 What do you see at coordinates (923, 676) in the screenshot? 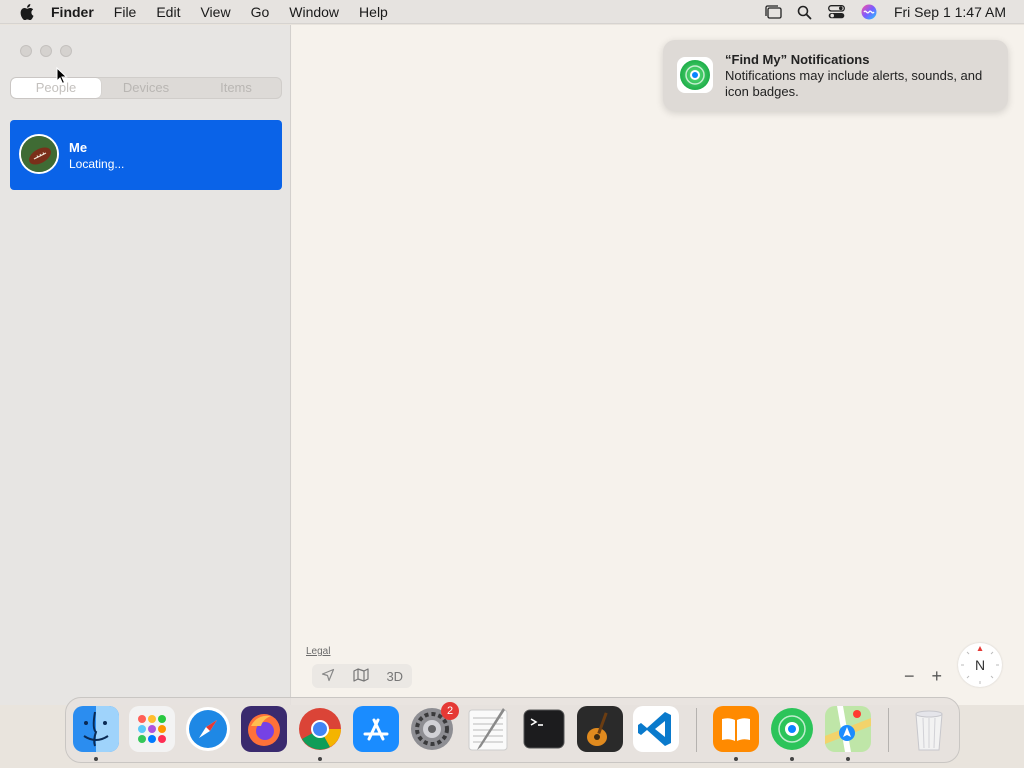
I see `zoom-controls: − +` at bounding box center [923, 676].